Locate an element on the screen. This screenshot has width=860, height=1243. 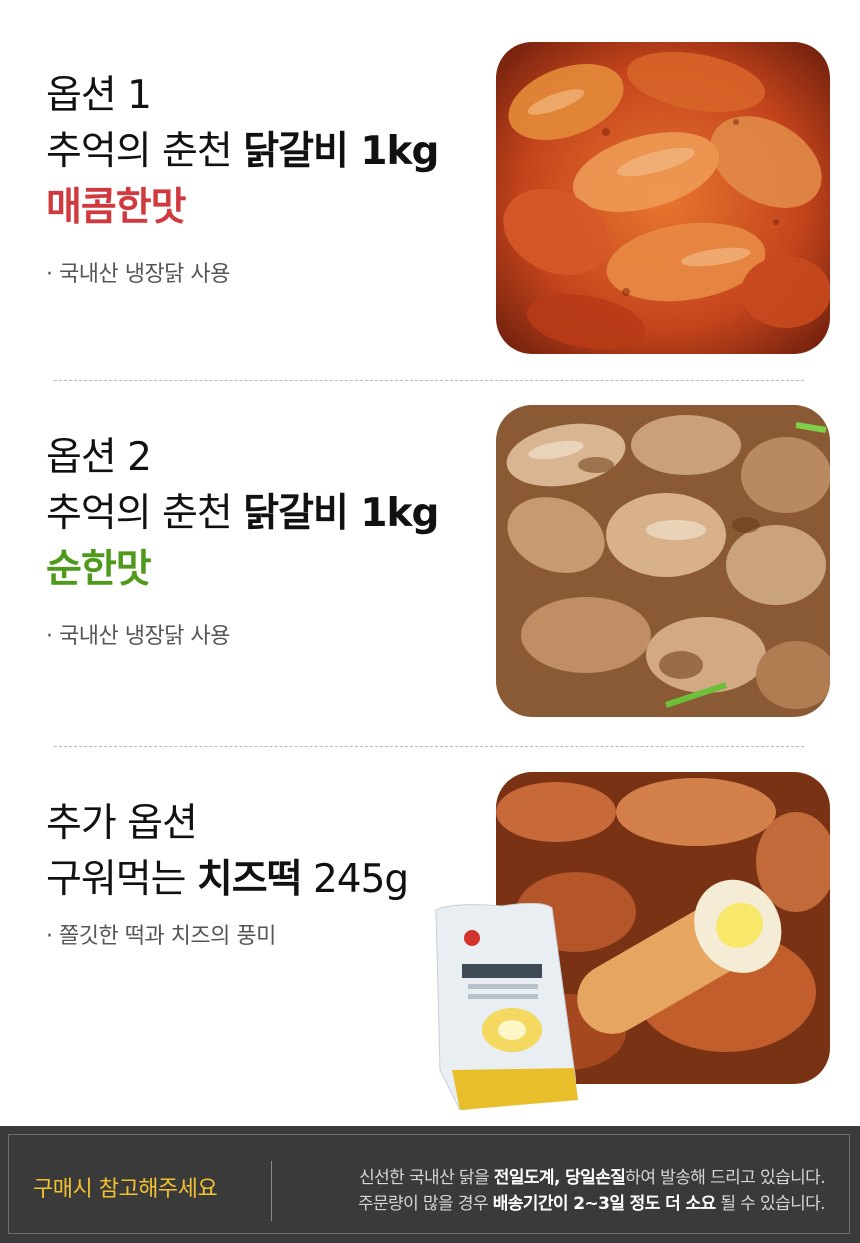
extra-option-product: 치즈떡 is located at coordinates (249, 879).